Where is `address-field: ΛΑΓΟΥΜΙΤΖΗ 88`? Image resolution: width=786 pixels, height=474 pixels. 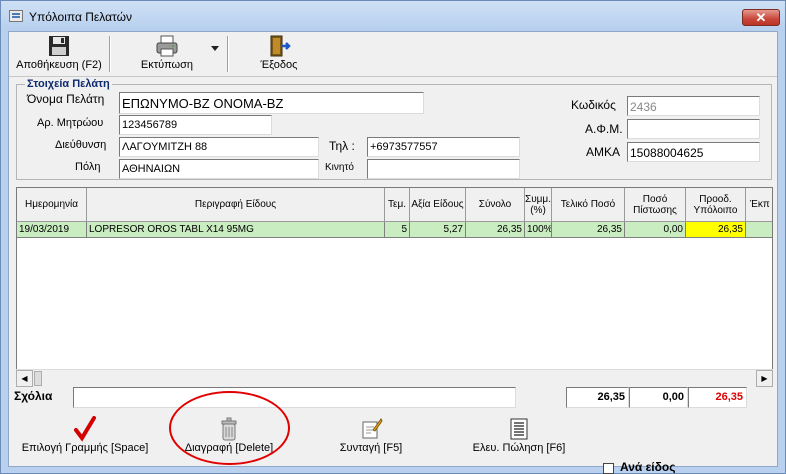
address-field: ΛΑΓΟΥΜΙΤΖΗ 88 is located at coordinates (219, 147).